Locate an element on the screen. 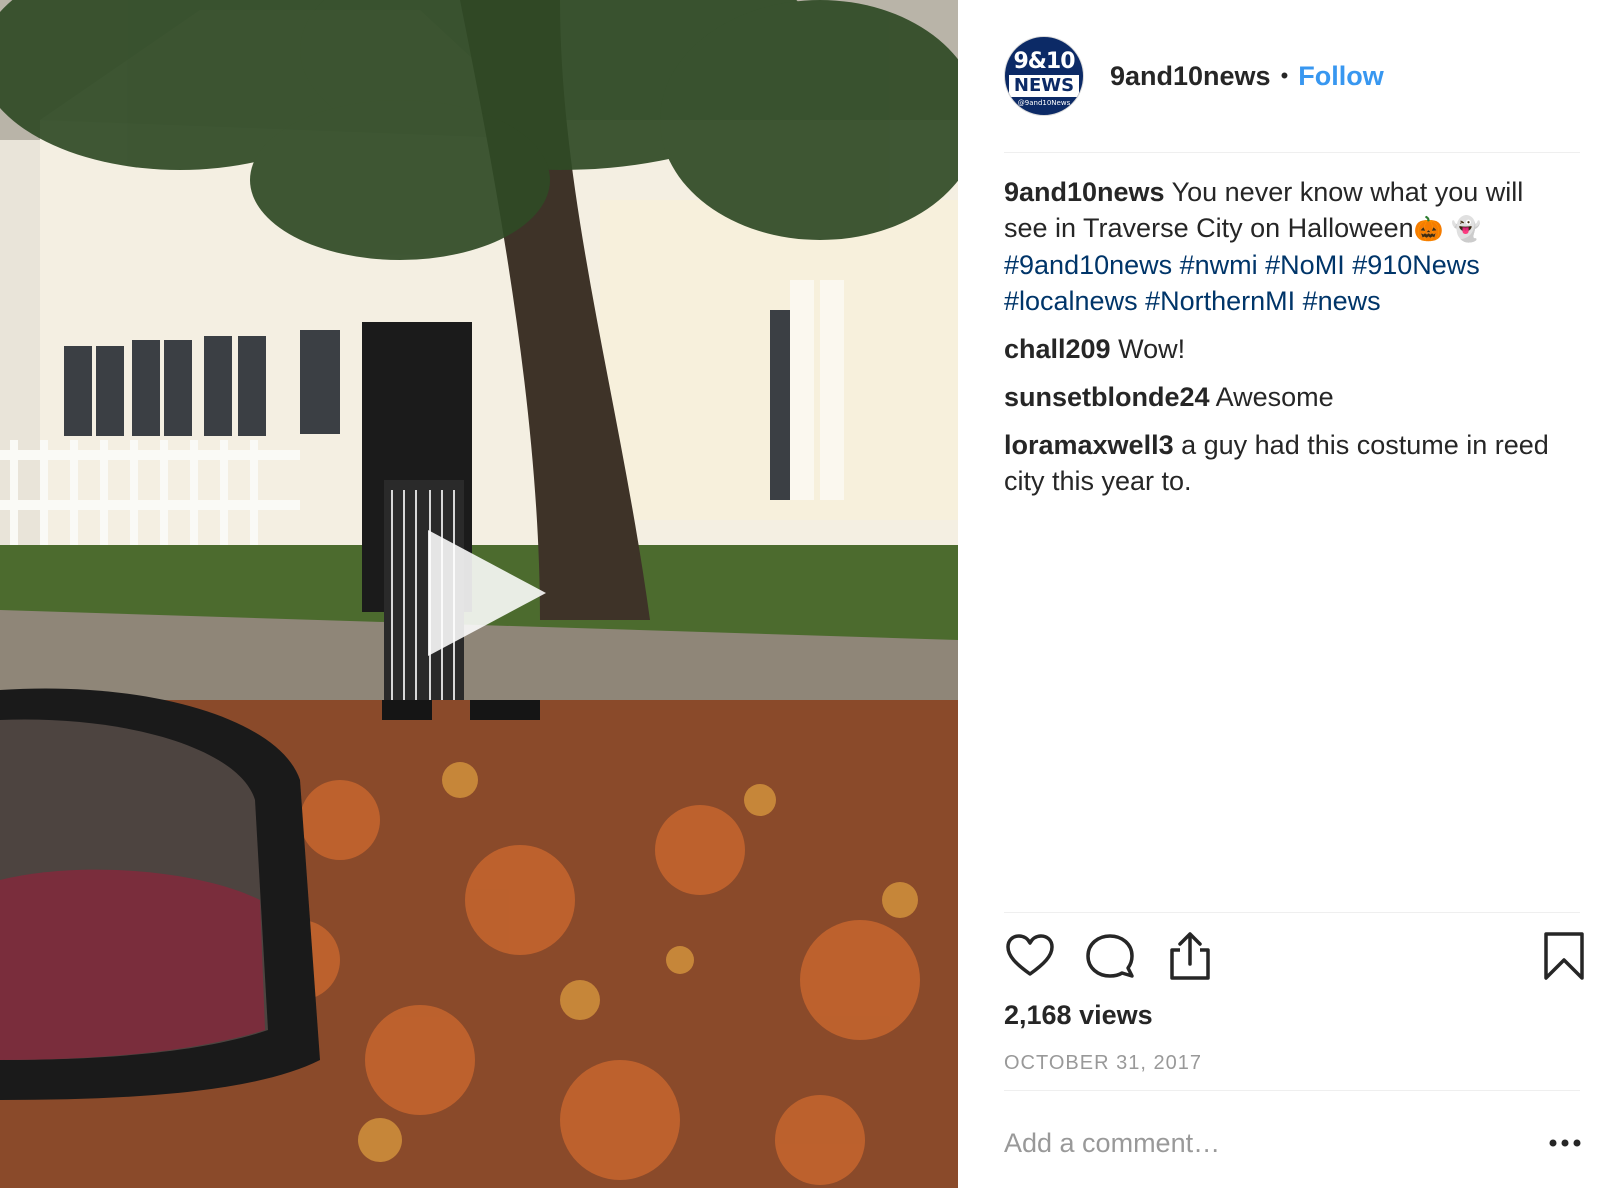 This screenshot has height=1188, width=1620. play-button is located at coordinates (485, 593).